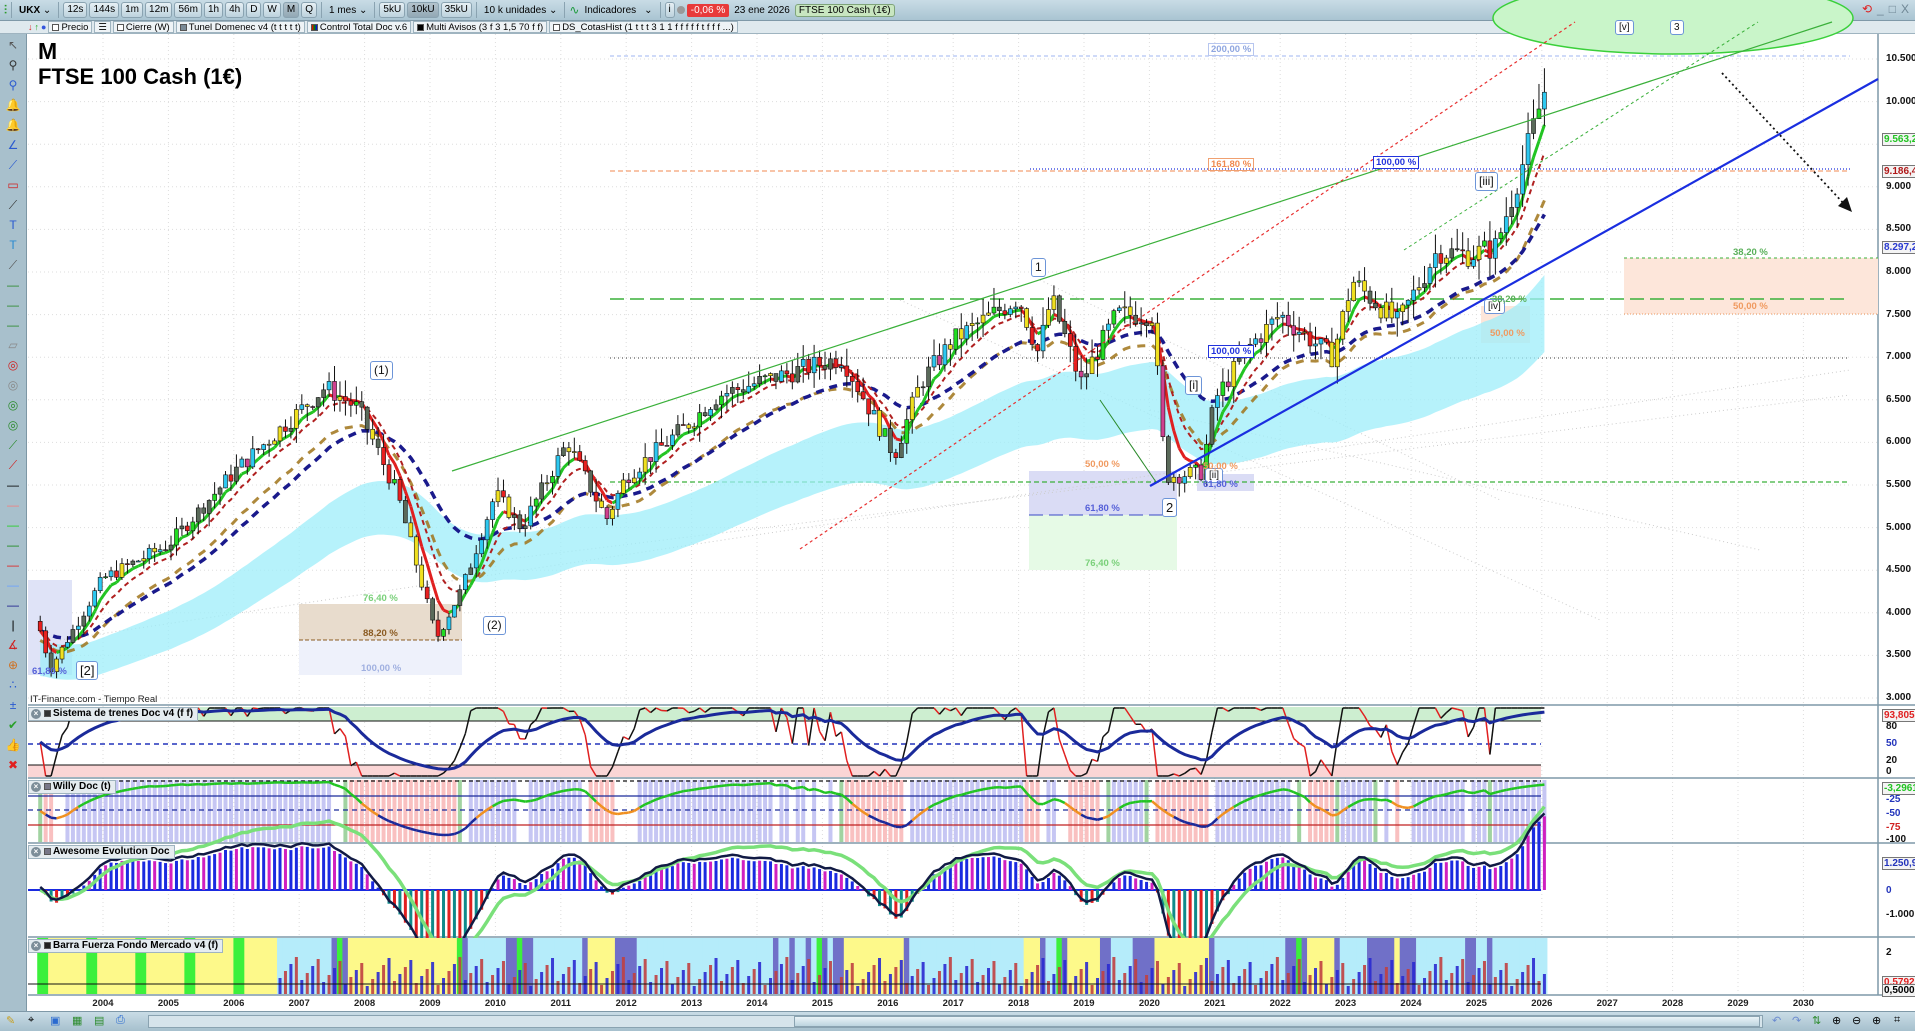 This screenshot has width=1915, height=1031. What do you see at coordinates (1396, 162) in the screenshot?
I see `fib-label: 100,00 %` at bounding box center [1396, 162].